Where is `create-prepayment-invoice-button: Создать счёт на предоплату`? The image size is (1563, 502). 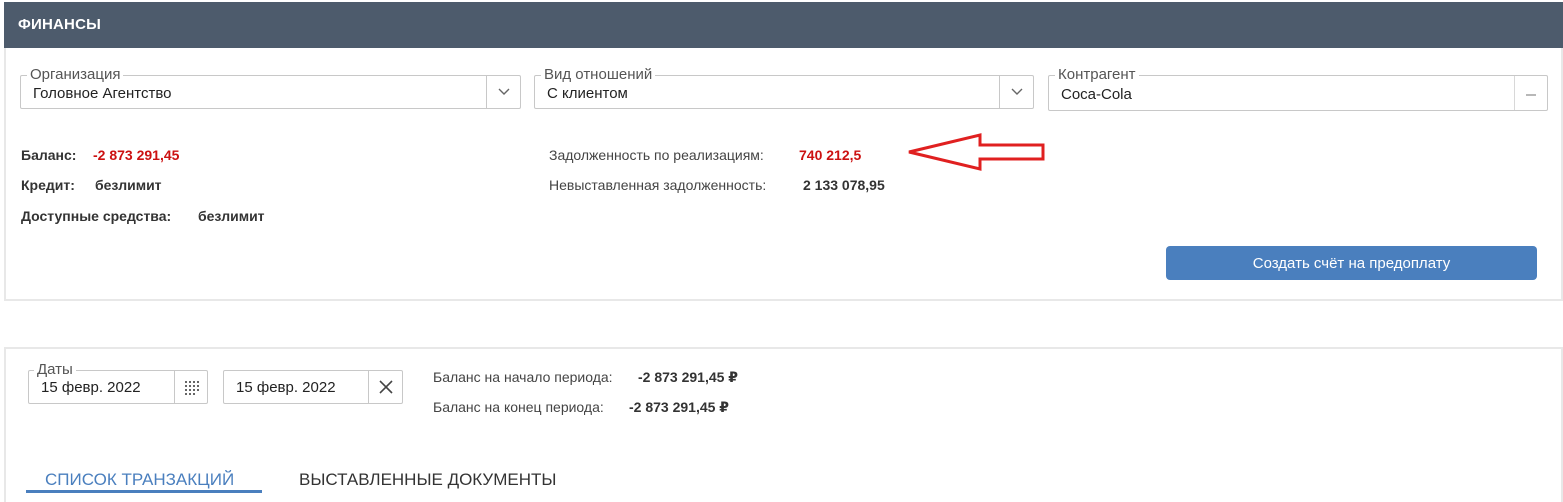
create-prepayment-invoice-button: Создать счёт на предоплату is located at coordinates (1351, 263).